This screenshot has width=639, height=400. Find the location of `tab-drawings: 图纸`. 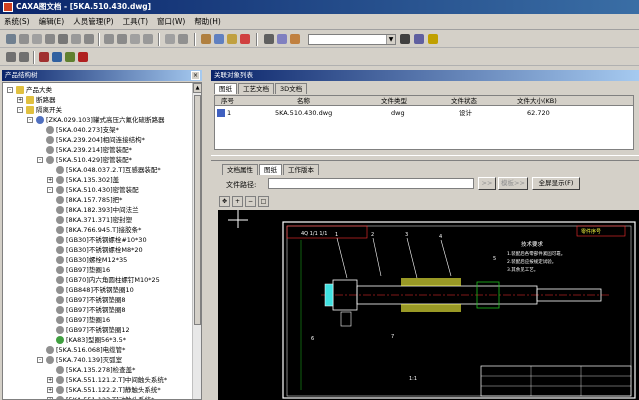

tab-drawings: 图纸 is located at coordinates (225, 88).